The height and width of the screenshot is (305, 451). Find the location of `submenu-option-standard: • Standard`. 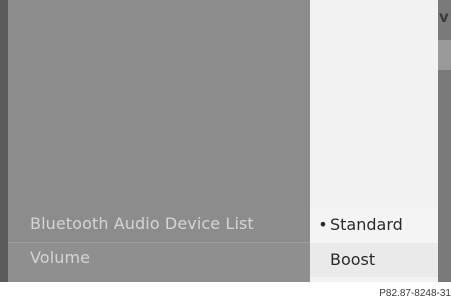

submenu-option-standard: • Standard is located at coordinates (374, 225).